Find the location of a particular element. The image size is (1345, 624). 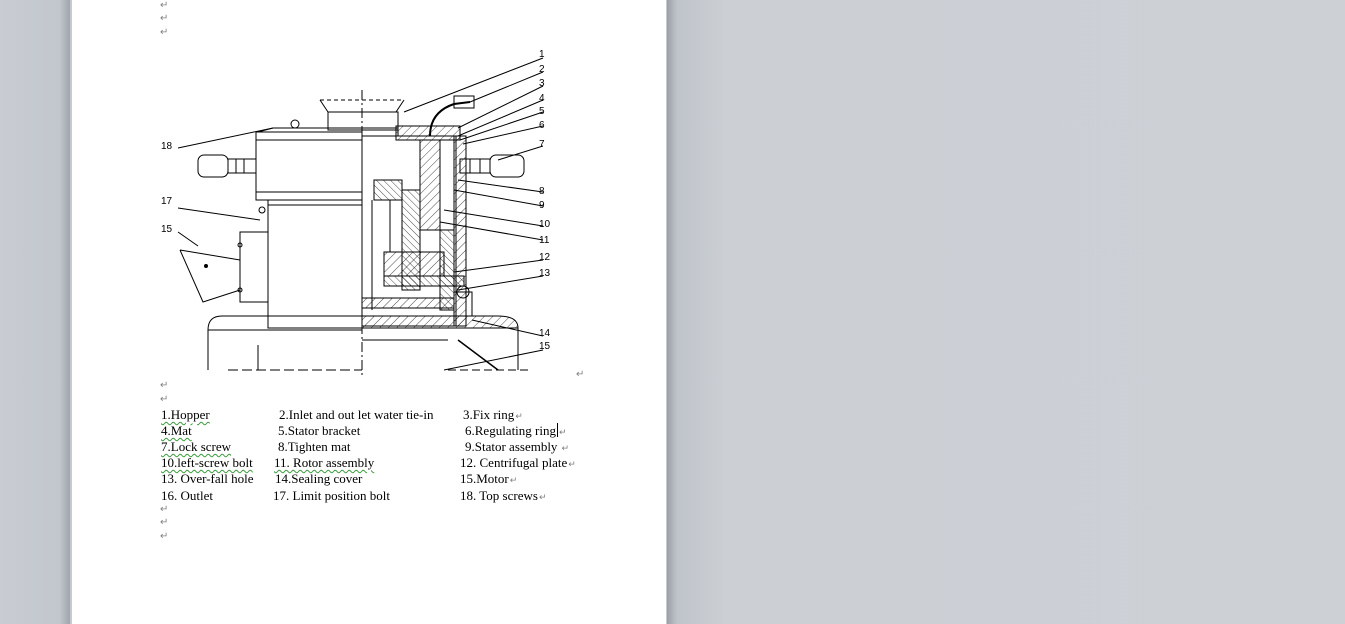

callout-15-left: 15 is located at coordinates (167, 229).